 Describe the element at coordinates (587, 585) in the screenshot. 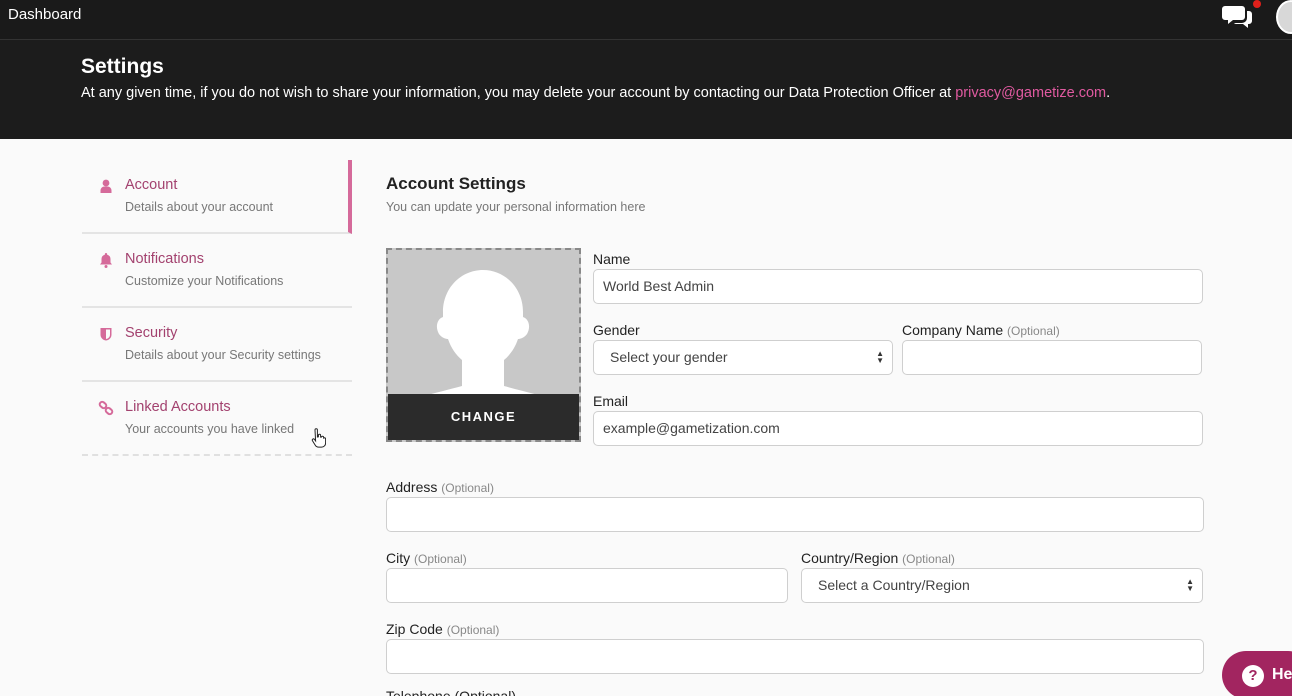

I see `city-input` at that location.